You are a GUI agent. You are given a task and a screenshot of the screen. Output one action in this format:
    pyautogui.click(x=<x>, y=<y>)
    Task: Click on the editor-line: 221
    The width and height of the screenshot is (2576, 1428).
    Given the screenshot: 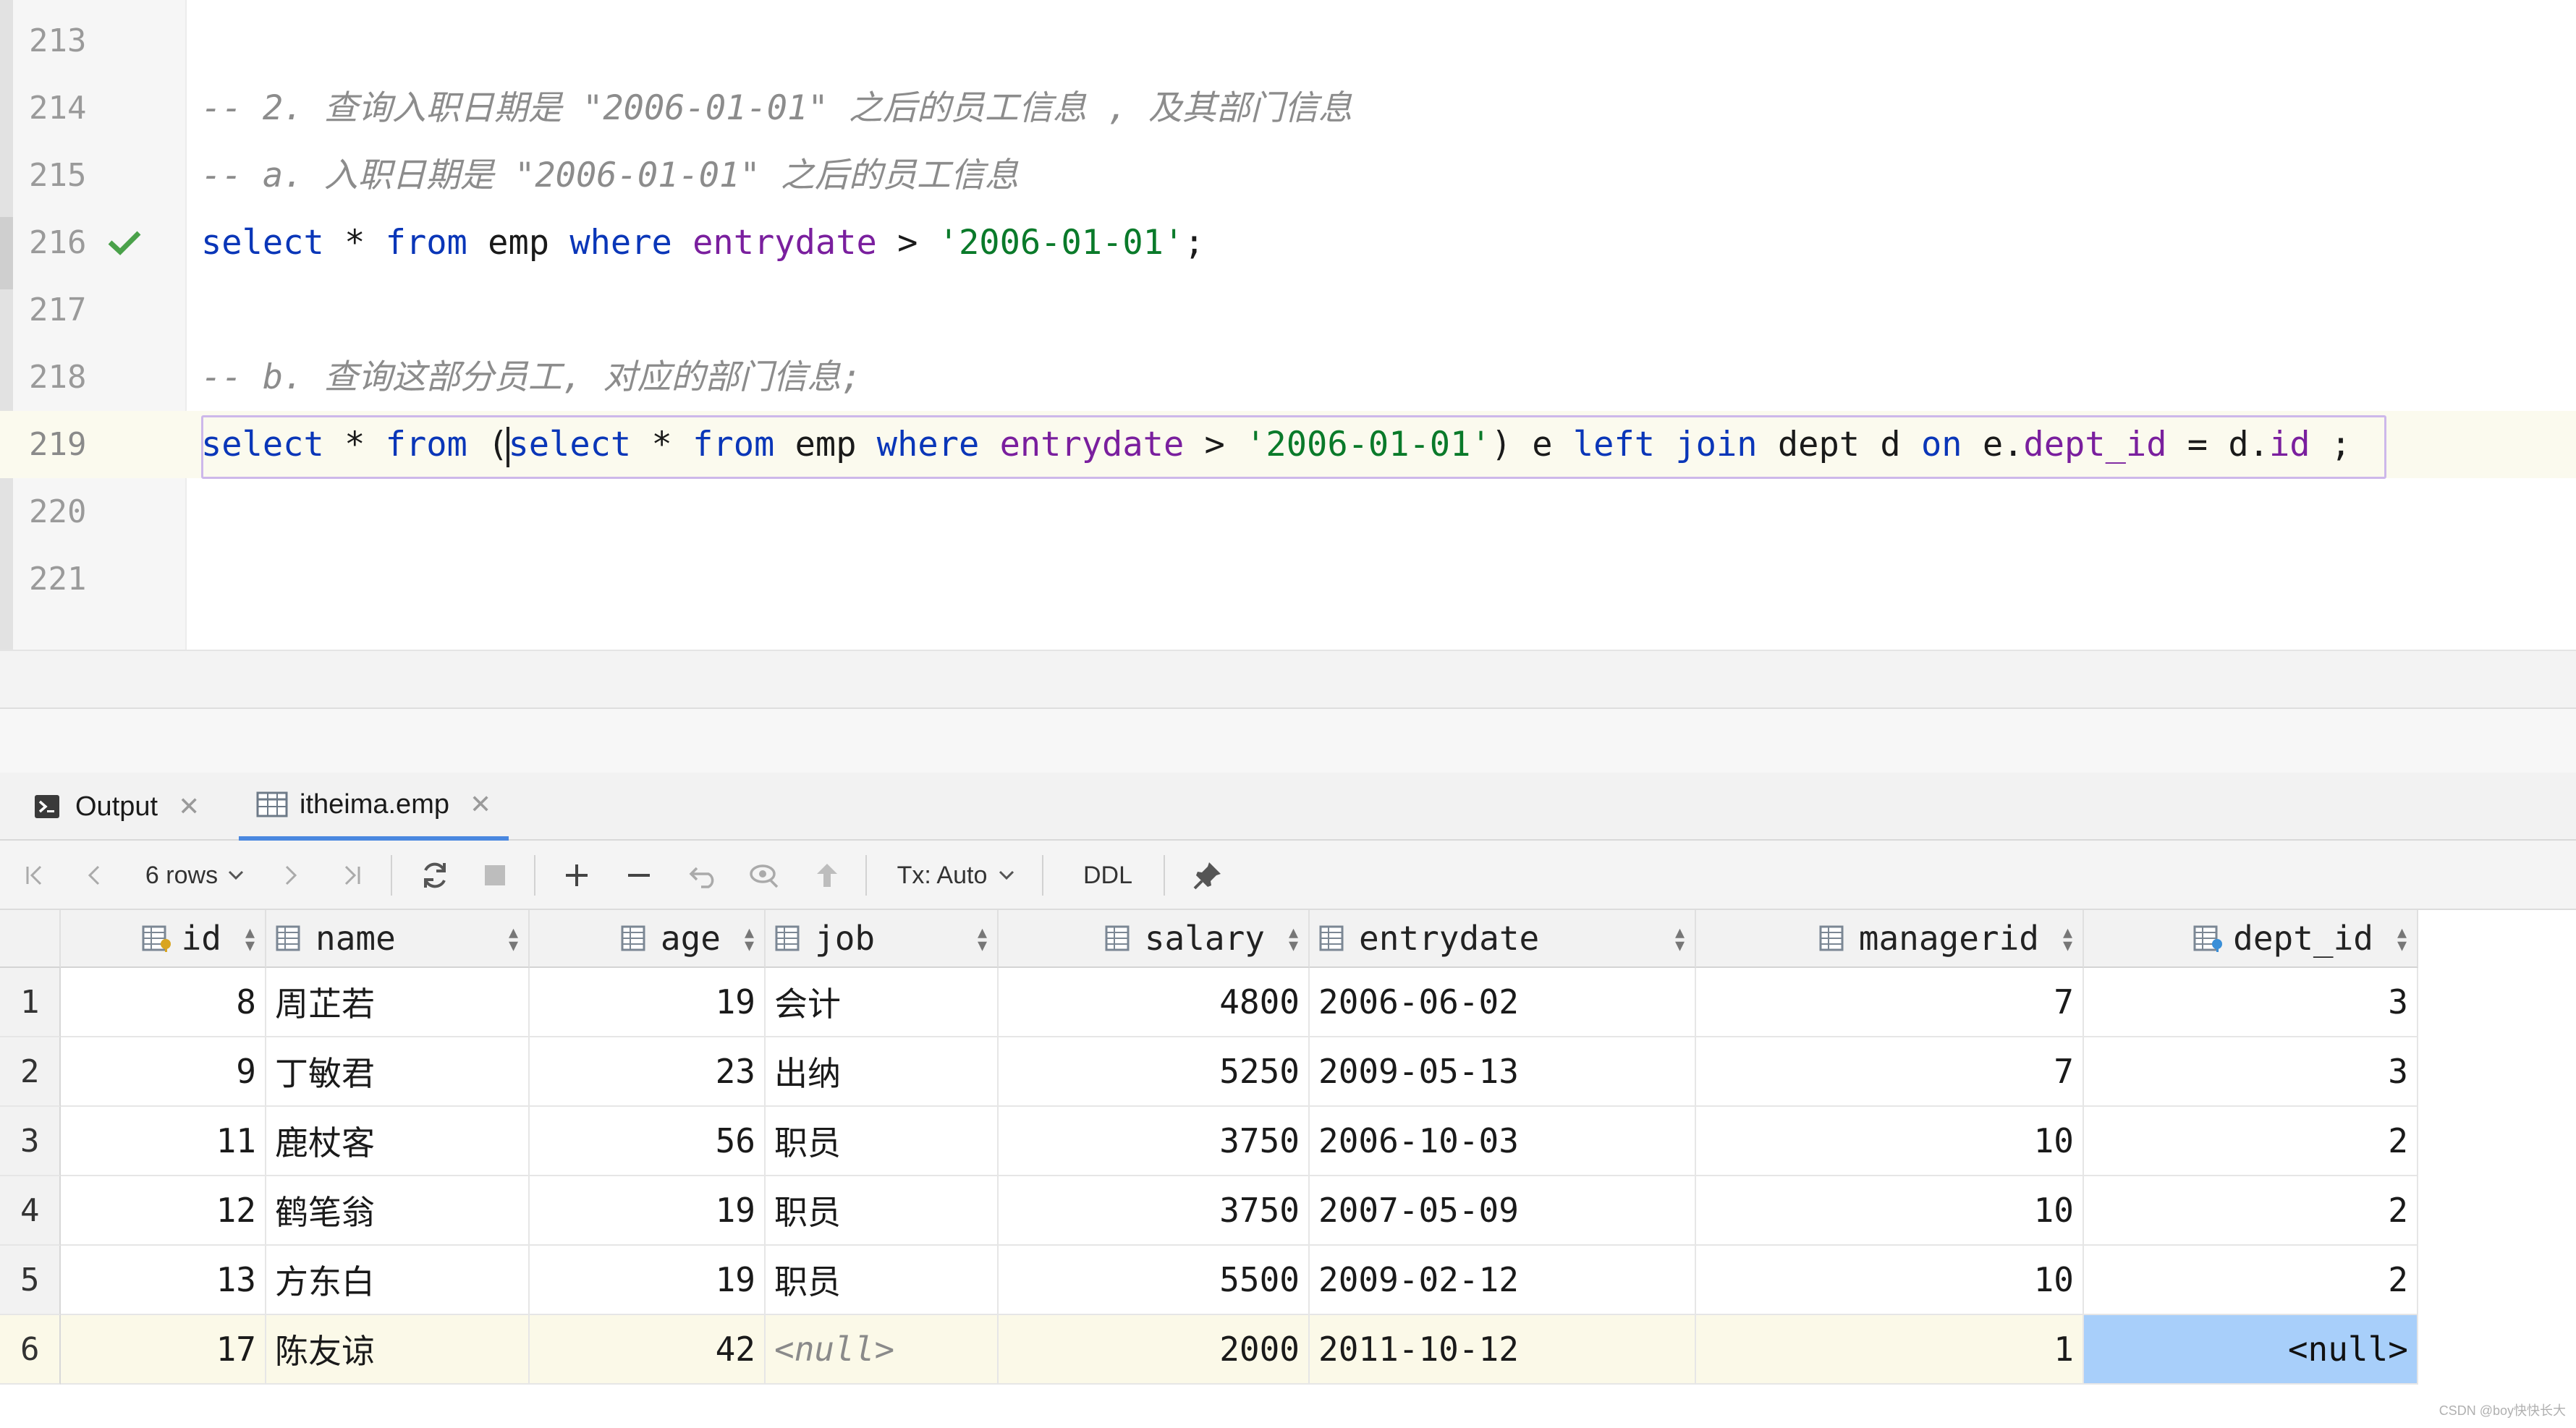 What is the action you would take?
    pyautogui.click(x=1288, y=579)
    